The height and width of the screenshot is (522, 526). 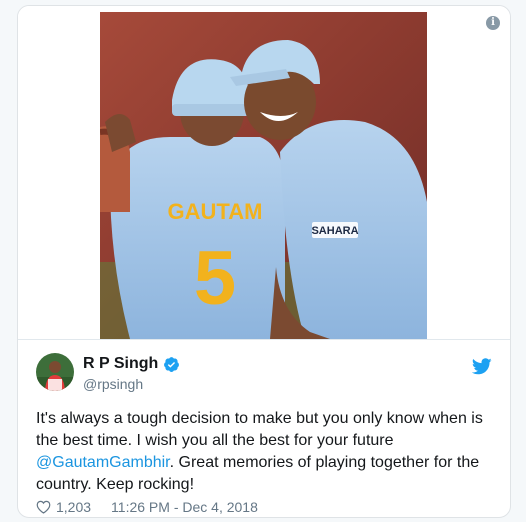 I want to click on author-name-row: R P Singh, so click(x=131, y=364).